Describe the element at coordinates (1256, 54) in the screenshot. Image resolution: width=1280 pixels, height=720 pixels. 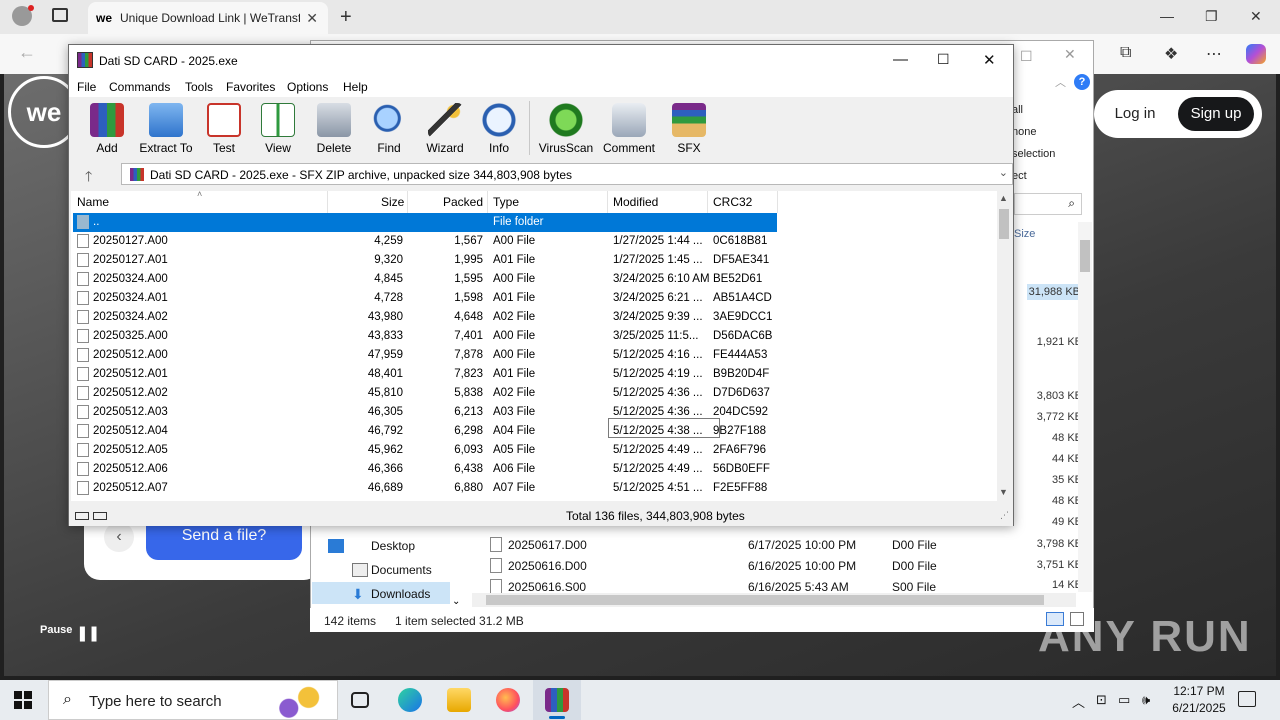
I see `copilot-icon` at that location.